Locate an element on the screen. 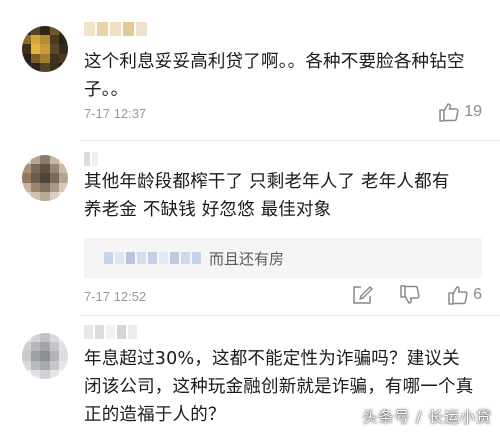 This screenshot has width=500, height=433. comment-time: 7-17 12:37 is located at coordinates (115, 113).